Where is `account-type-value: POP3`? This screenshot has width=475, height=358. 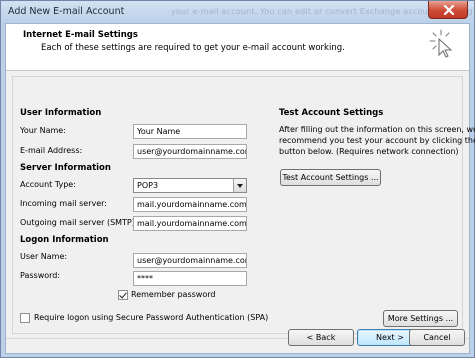
account-type-value: POP3 is located at coordinates (148, 185).